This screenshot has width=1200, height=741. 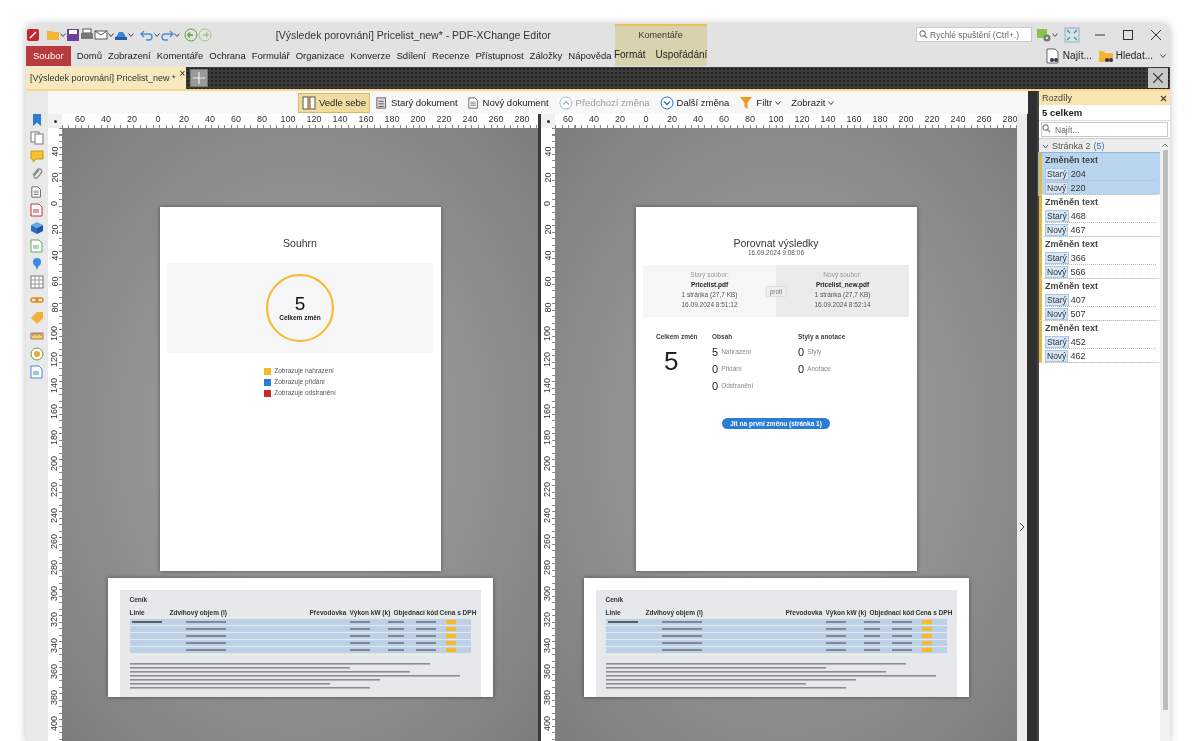 What do you see at coordinates (37, 138) in the screenshot?
I see `pages-icon` at bounding box center [37, 138].